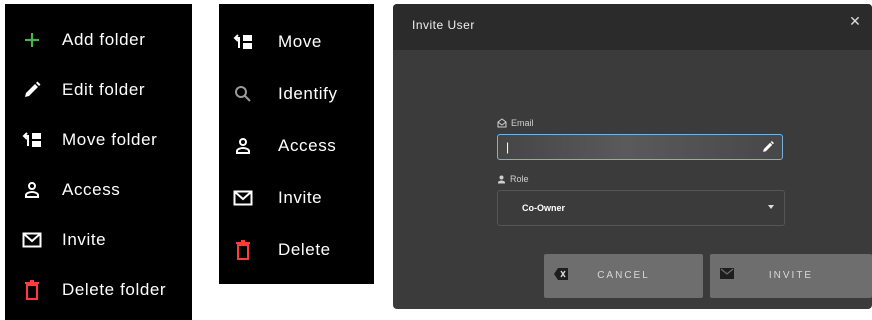 The width and height of the screenshot is (872, 320). Describe the element at coordinates (632, 27) in the screenshot. I see `dialog-header: Invite User ✕` at that location.